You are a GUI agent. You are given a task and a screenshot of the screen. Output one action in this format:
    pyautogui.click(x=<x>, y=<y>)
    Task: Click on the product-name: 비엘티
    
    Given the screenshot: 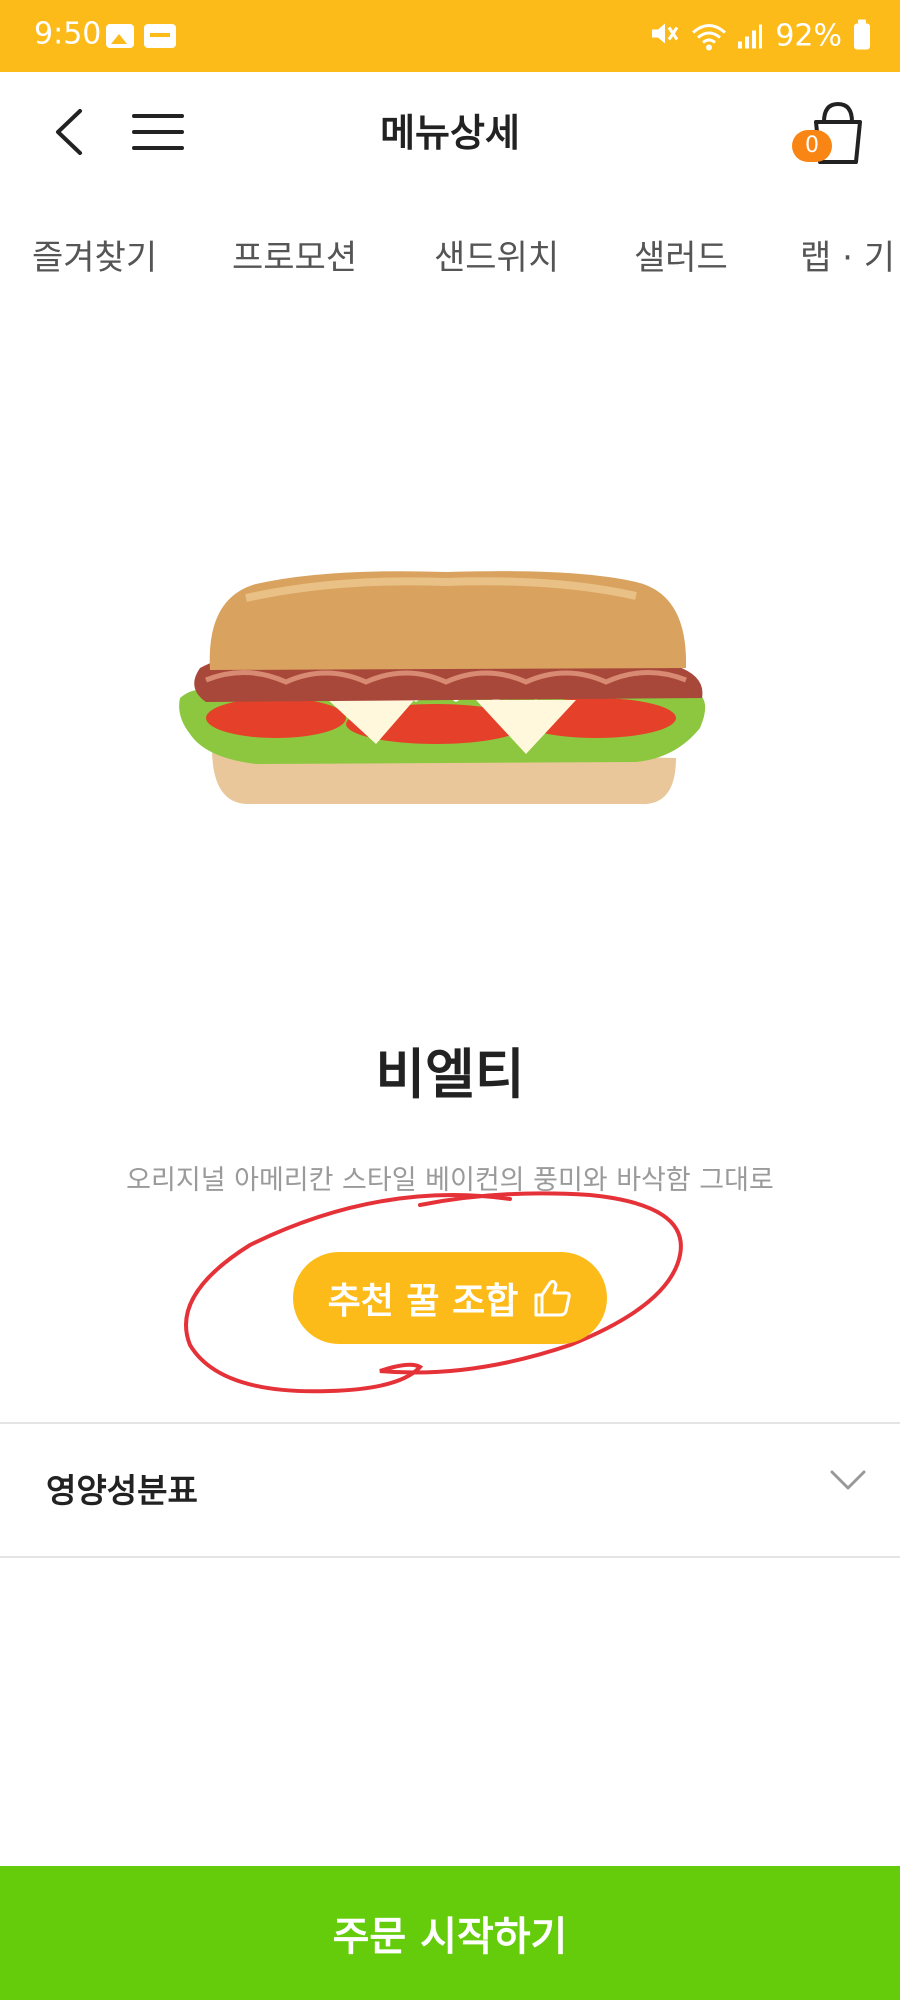 What is the action you would take?
    pyautogui.click(x=450, y=1074)
    